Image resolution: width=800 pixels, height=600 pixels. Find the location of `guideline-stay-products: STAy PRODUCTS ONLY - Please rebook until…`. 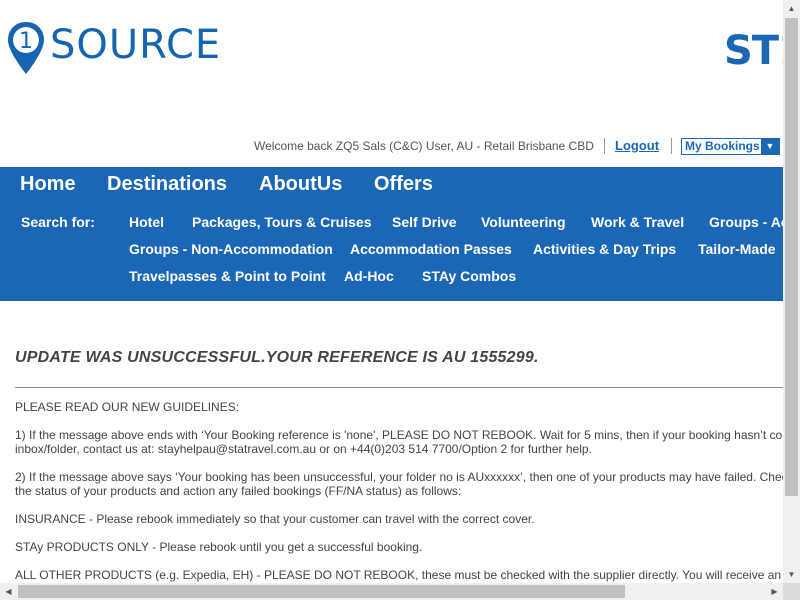

guideline-stay-products: STAy PRODUCTS ONLY - Please rebook until… is located at coordinates (219, 547).